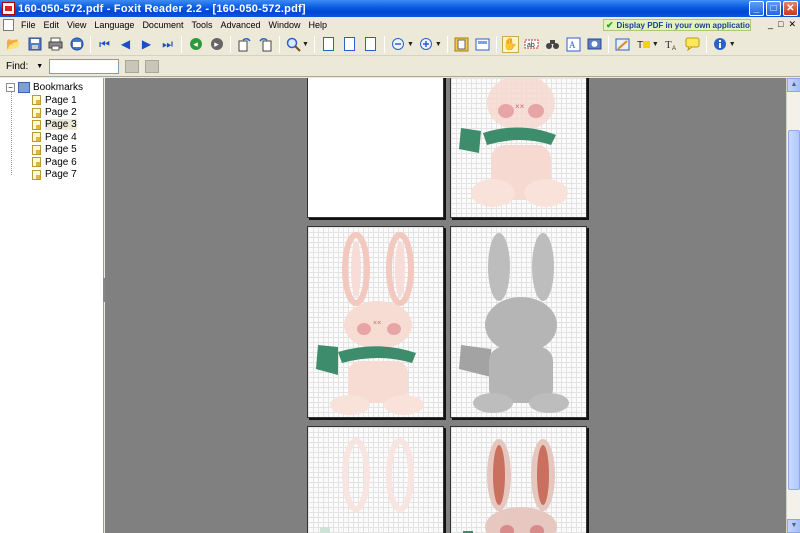 Image resolution: width=800 pixels, height=533 pixels. I want to click on svg-text: A, so click(674, 48).